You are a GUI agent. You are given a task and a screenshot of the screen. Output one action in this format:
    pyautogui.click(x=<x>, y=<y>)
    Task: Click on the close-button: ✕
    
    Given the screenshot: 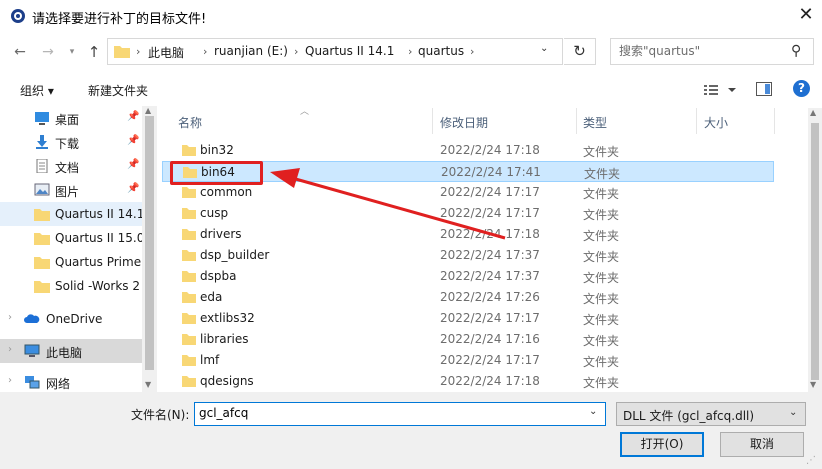 What is the action you would take?
    pyautogui.click(x=806, y=16)
    